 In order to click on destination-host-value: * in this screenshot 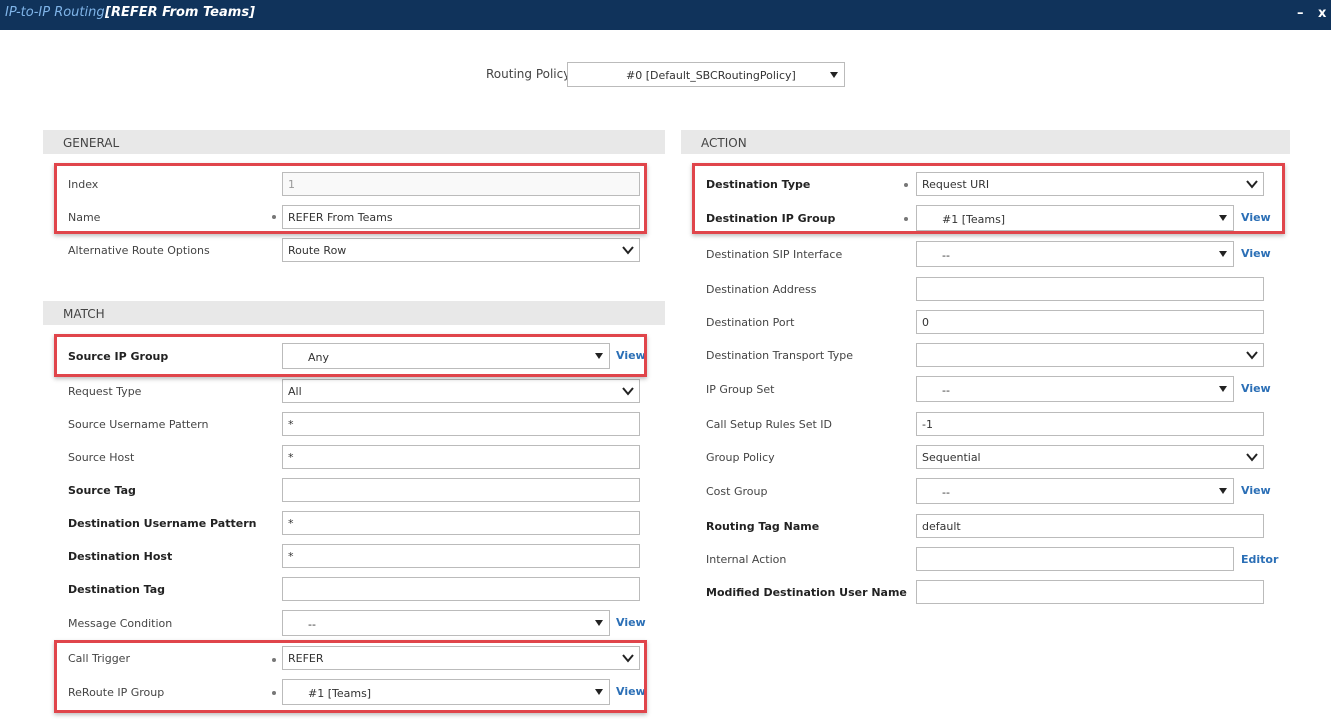, I will do `click(291, 556)`.